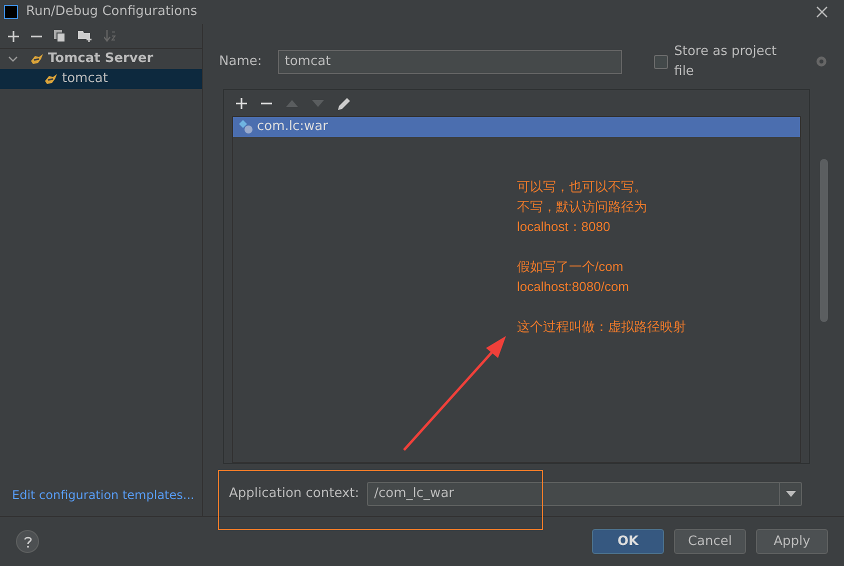  Describe the element at coordinates (824, 240) in the screenshot. I see `scrollbar-thumb` at that location.